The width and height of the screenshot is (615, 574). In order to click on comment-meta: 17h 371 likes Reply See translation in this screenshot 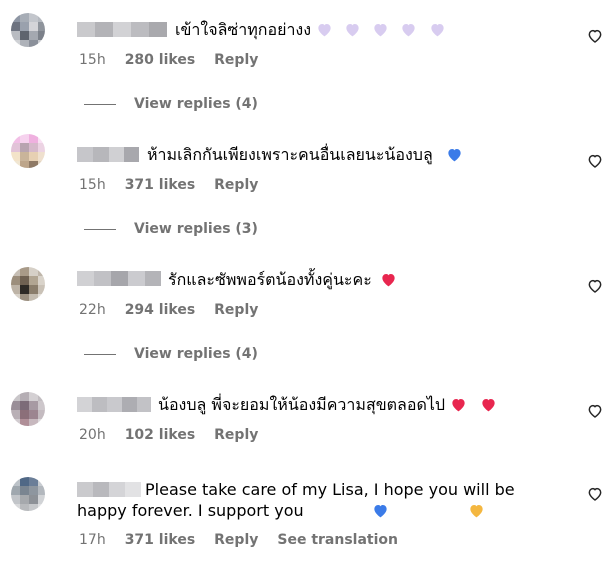, I will do `click(238, 540)`.